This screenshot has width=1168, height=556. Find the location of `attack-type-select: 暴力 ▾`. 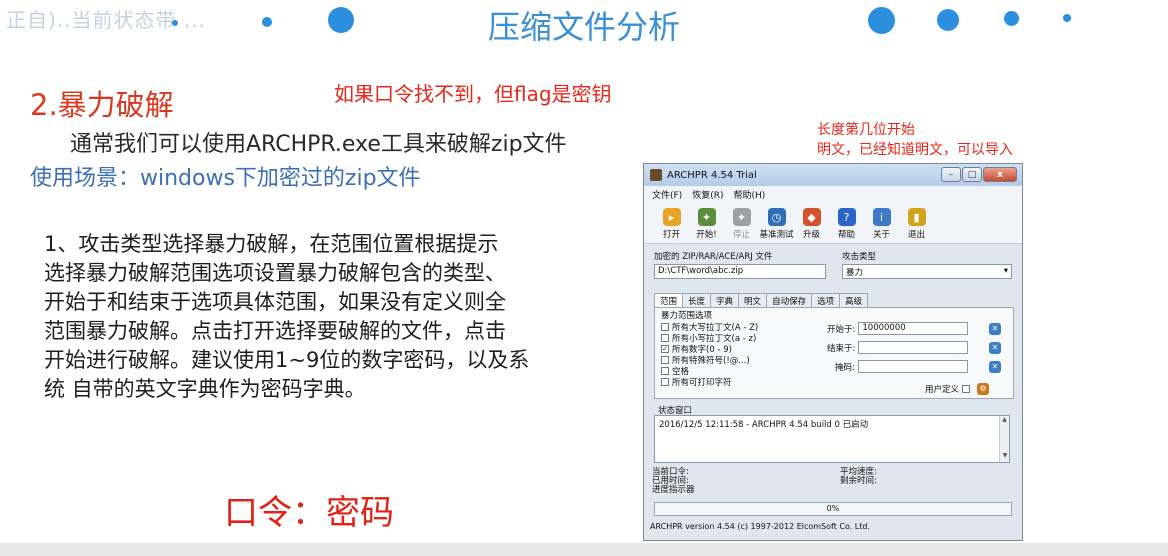

attack-type-select: 暴力 ▾ is located at coordinates (927, 271).